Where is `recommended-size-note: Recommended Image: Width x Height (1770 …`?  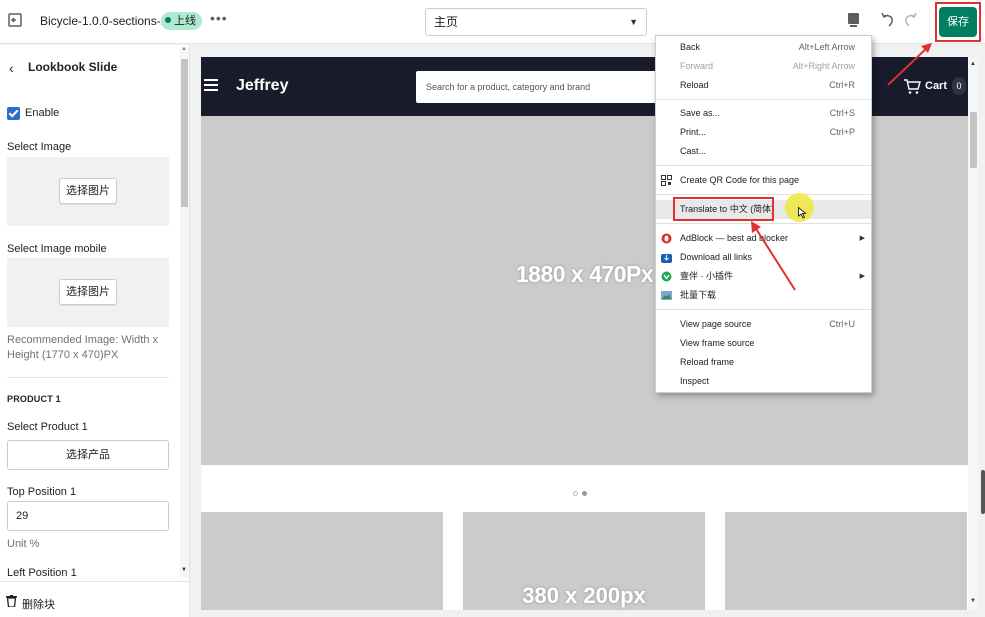
recommended-size-note: Recommended Image: Width x Height (1770 … is located at coordinates (83, 347).